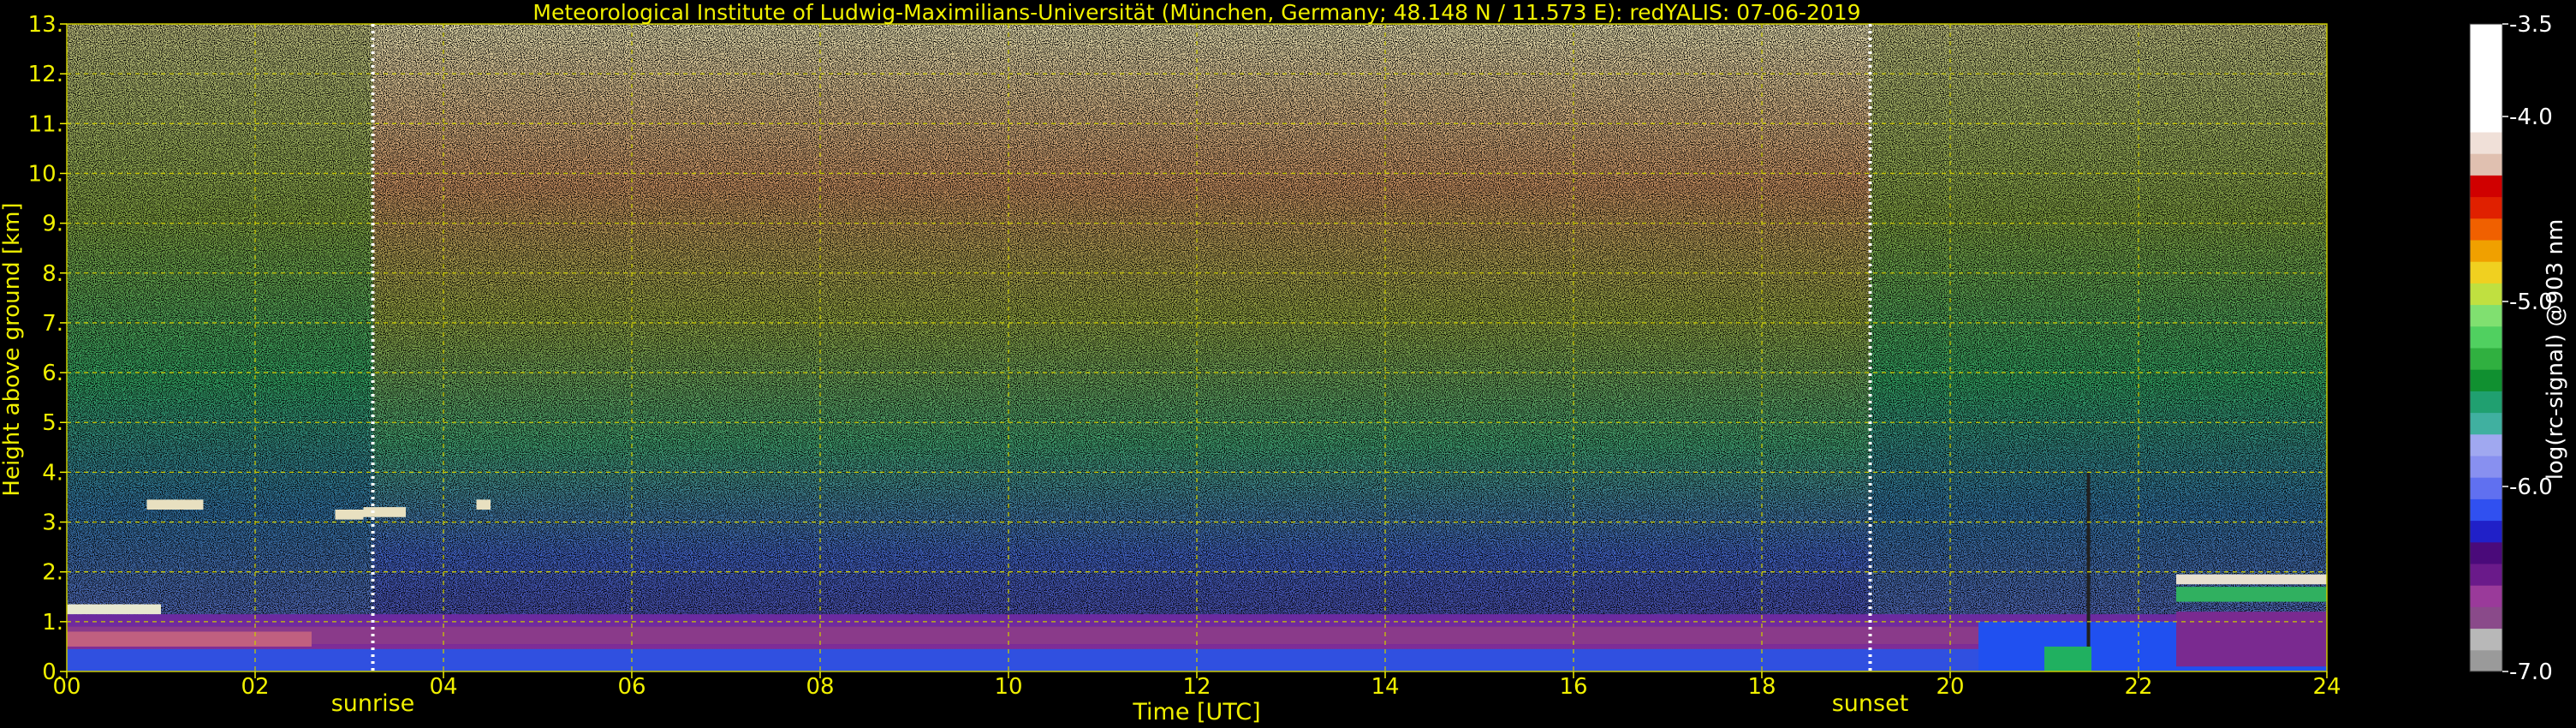  Describe the element at coordinates (1008, 687) in the screenshot. I see `x-tick-label: 10` at that location.